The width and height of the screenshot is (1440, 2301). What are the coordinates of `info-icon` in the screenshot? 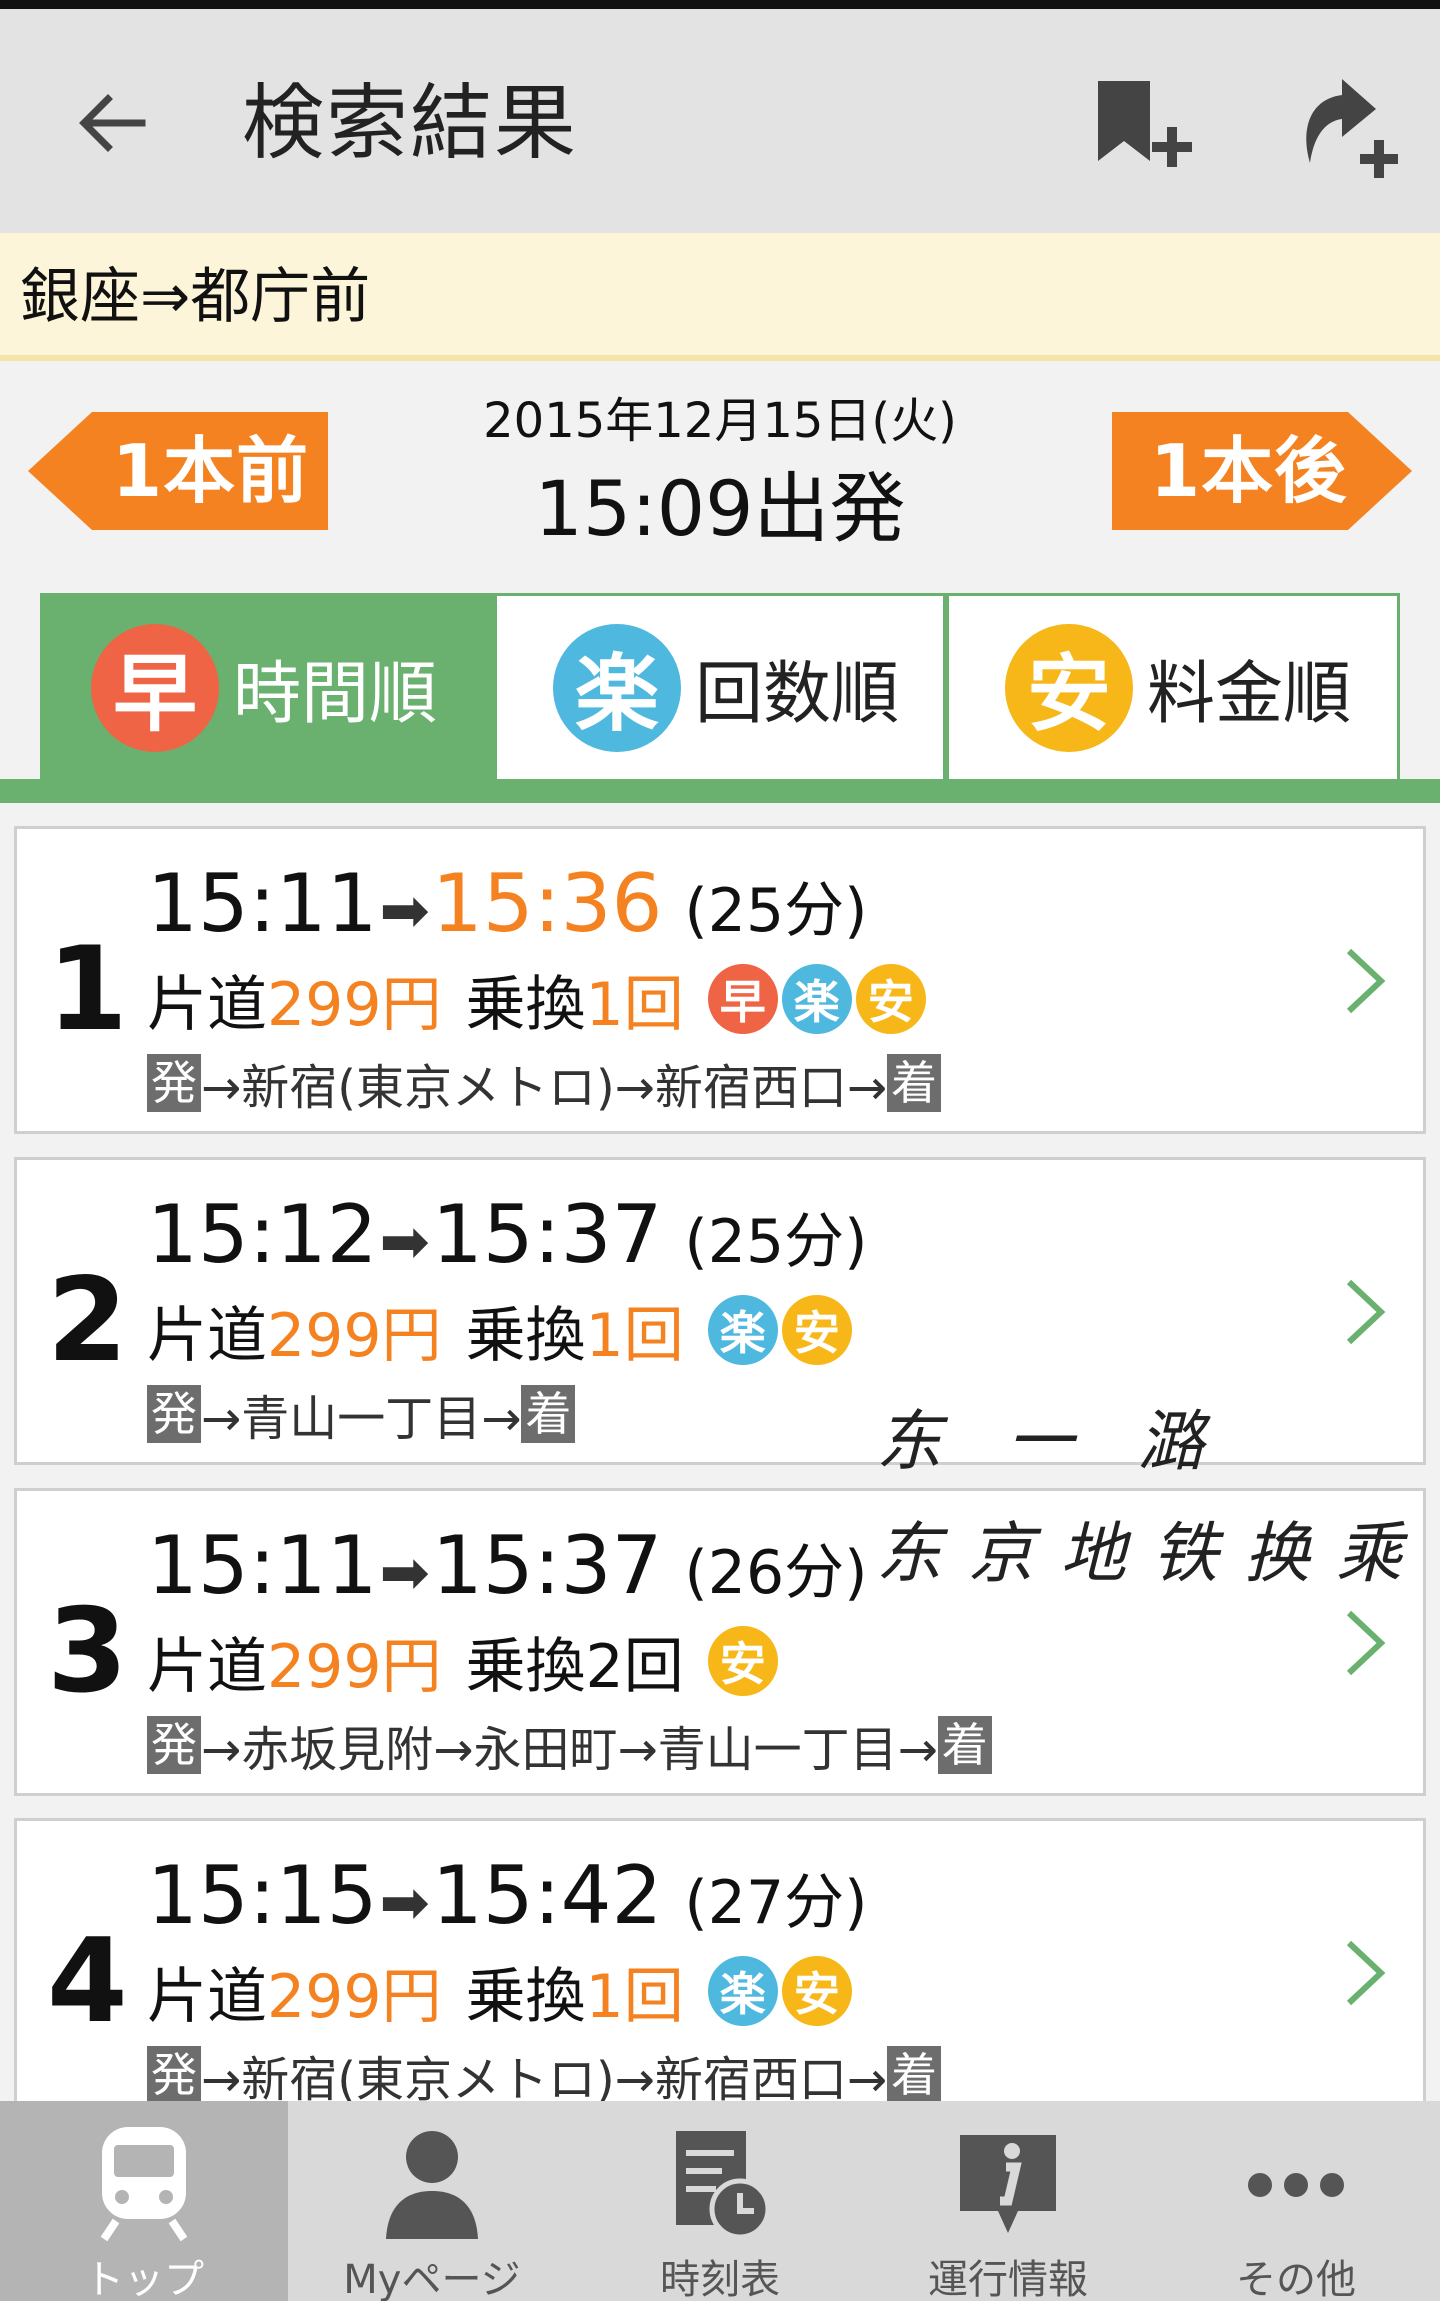 It's located at (1008, 2184).